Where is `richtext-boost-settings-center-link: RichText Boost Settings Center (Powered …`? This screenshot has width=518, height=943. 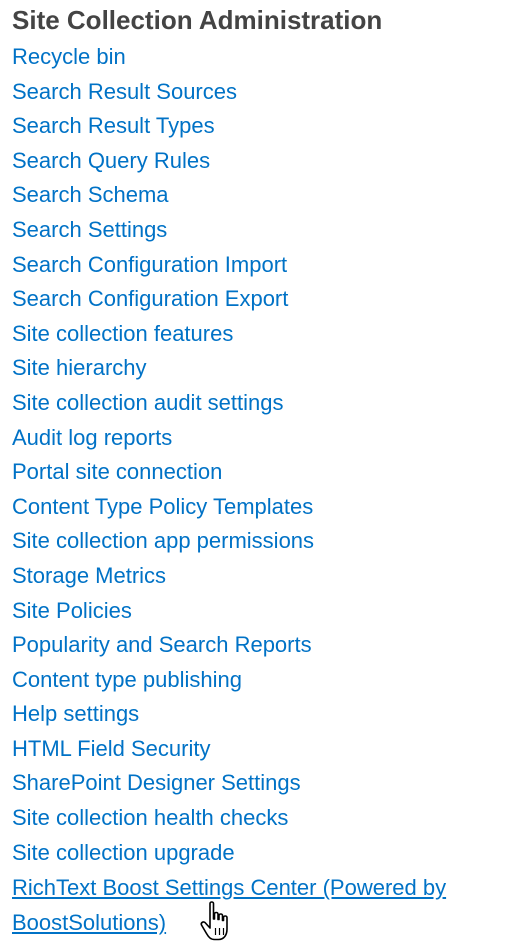
richtext-boost-settings-center-link: RichText Boost Settings Center (Powered … is located at coordinates (262, 905).